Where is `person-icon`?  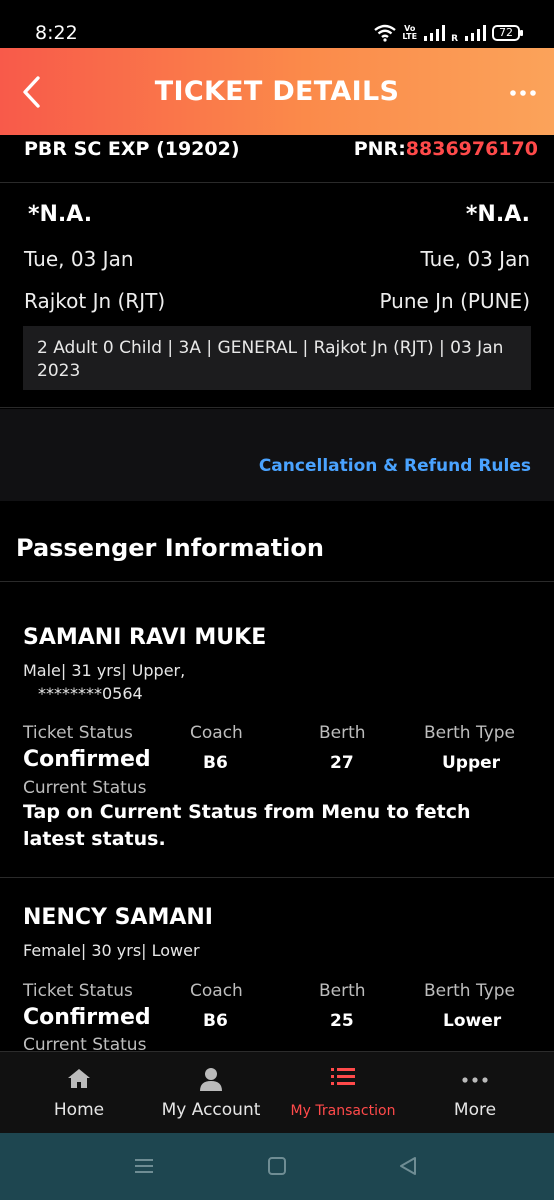
person-icon is located at coordinates (211, 1079).